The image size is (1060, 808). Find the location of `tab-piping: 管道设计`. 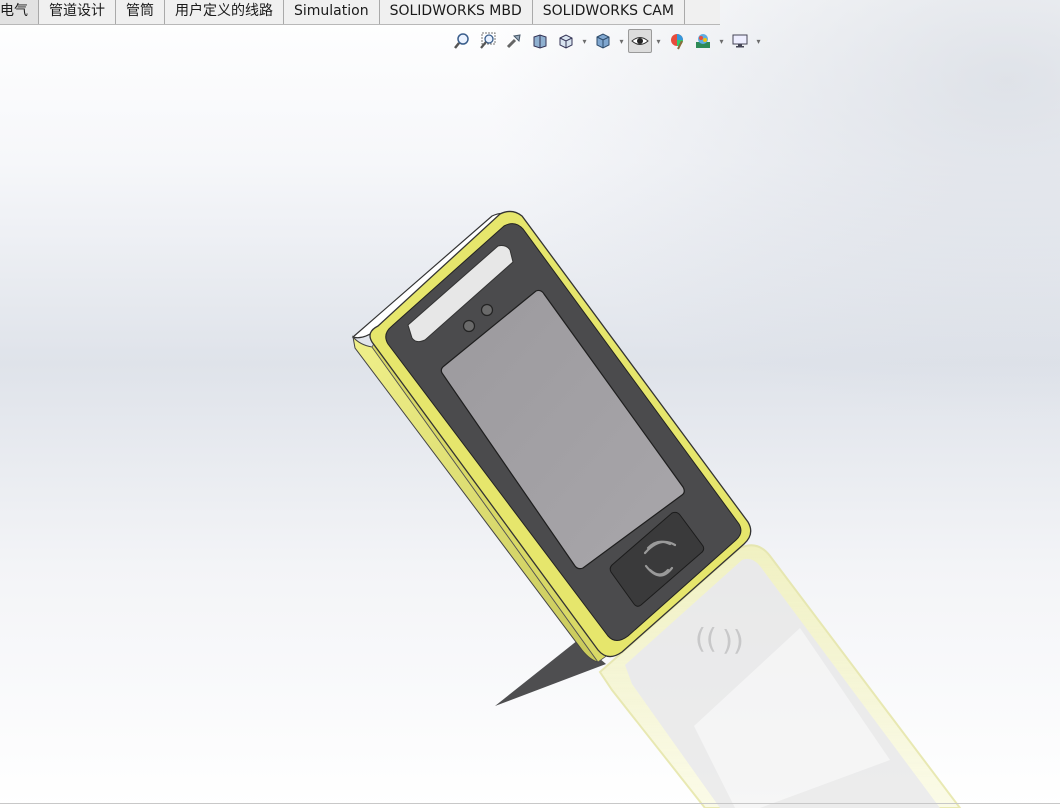

tab-piping: 管道设计 is located at coordinates (77, 12).